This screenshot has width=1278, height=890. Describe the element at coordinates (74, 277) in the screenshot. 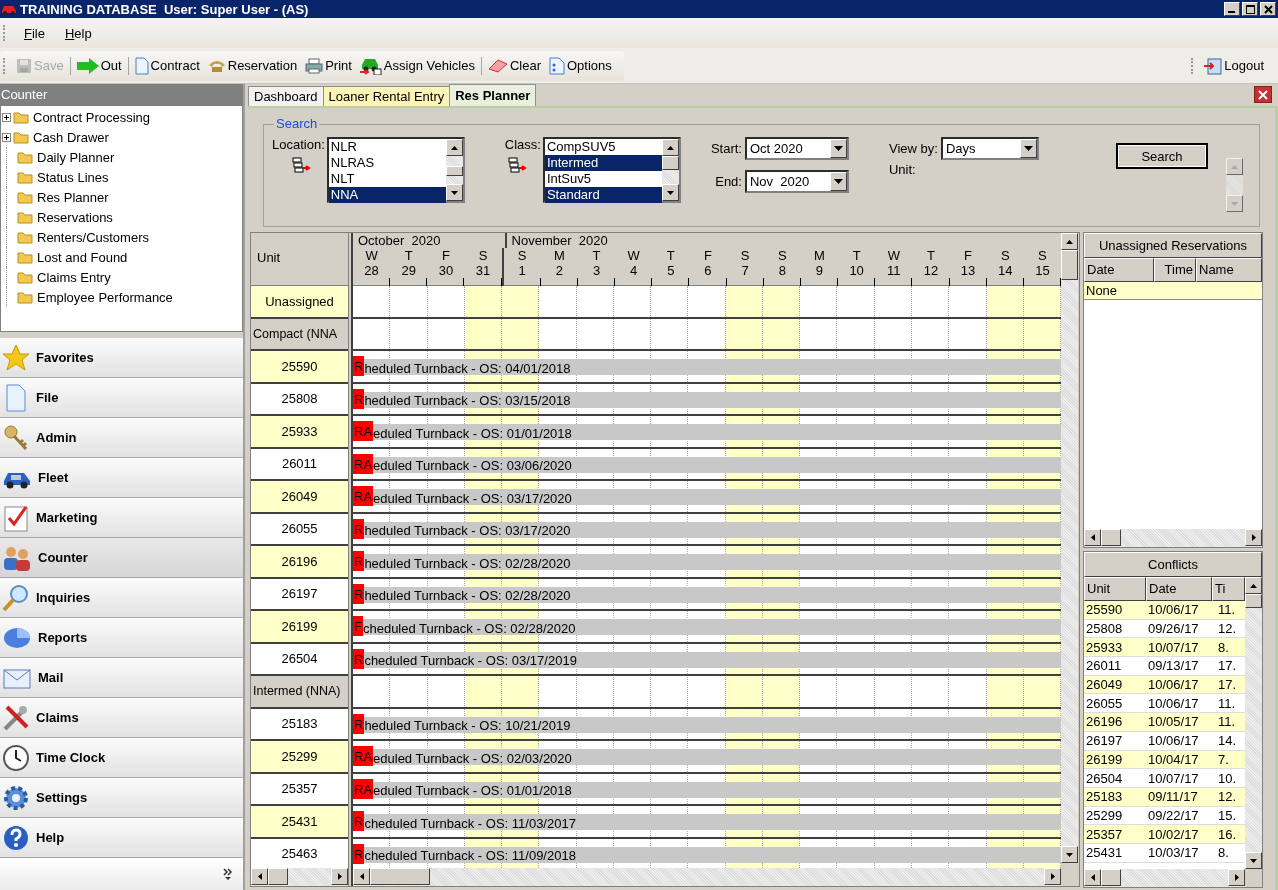

I see `tree-item: Claims Entry` at that location.